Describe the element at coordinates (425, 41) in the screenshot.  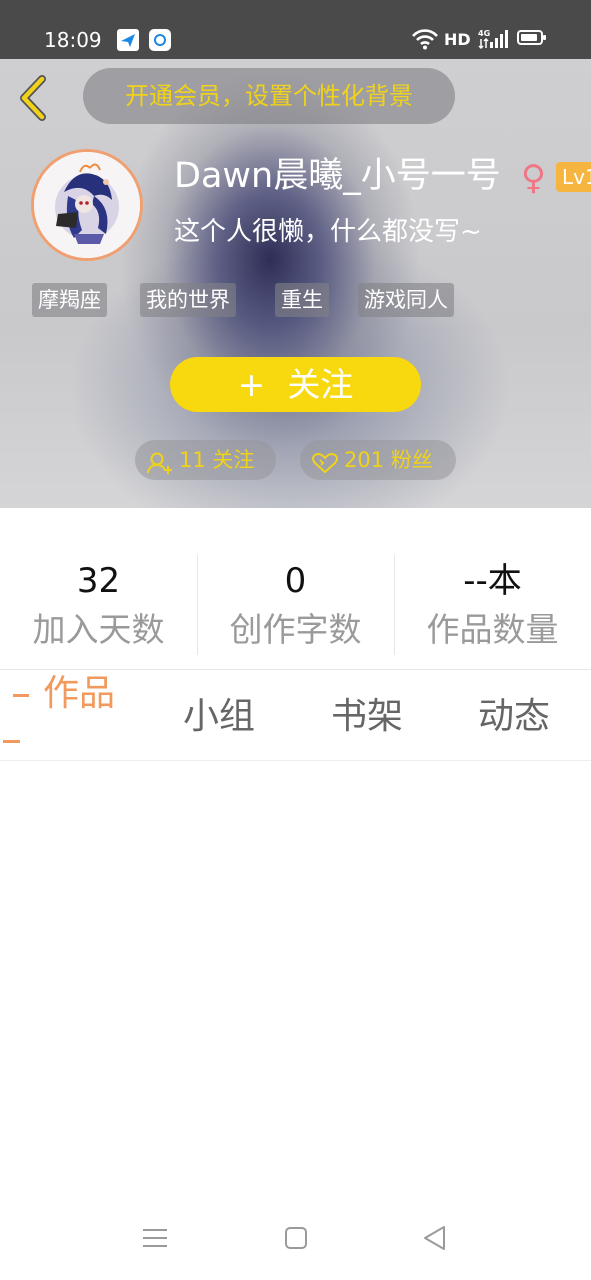
I see `wifi-icon` at that location.